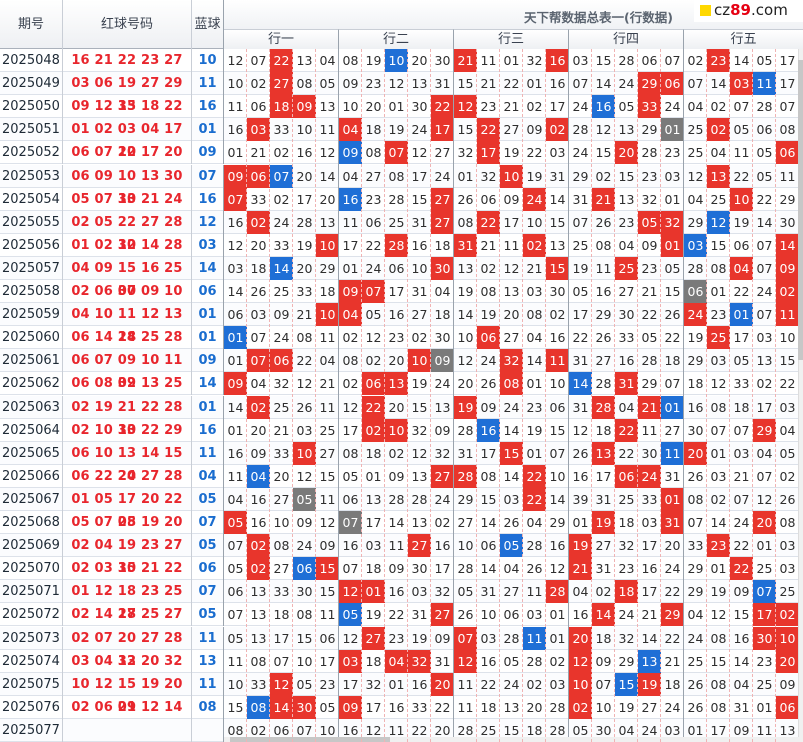 Image resolution: width=803 pixels, height=742 pixels. Describe the element at coordinates (208, 615) in the screenshot. I see `blue-ball-cell: 05` at that location.